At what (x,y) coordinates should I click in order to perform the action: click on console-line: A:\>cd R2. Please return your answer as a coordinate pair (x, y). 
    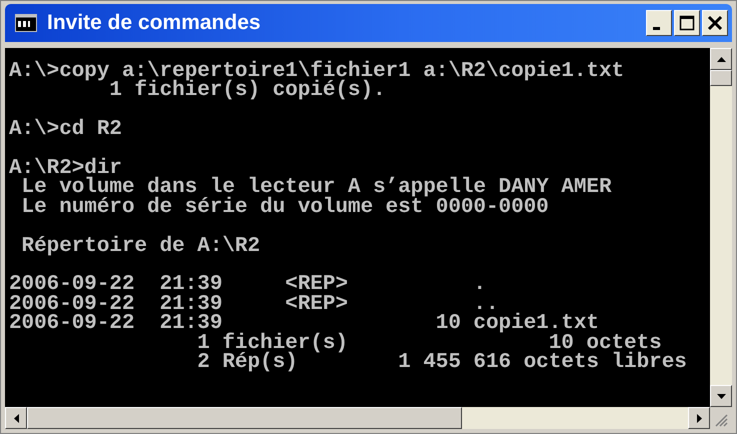
    Looking at the image, I should click on (66, 130).